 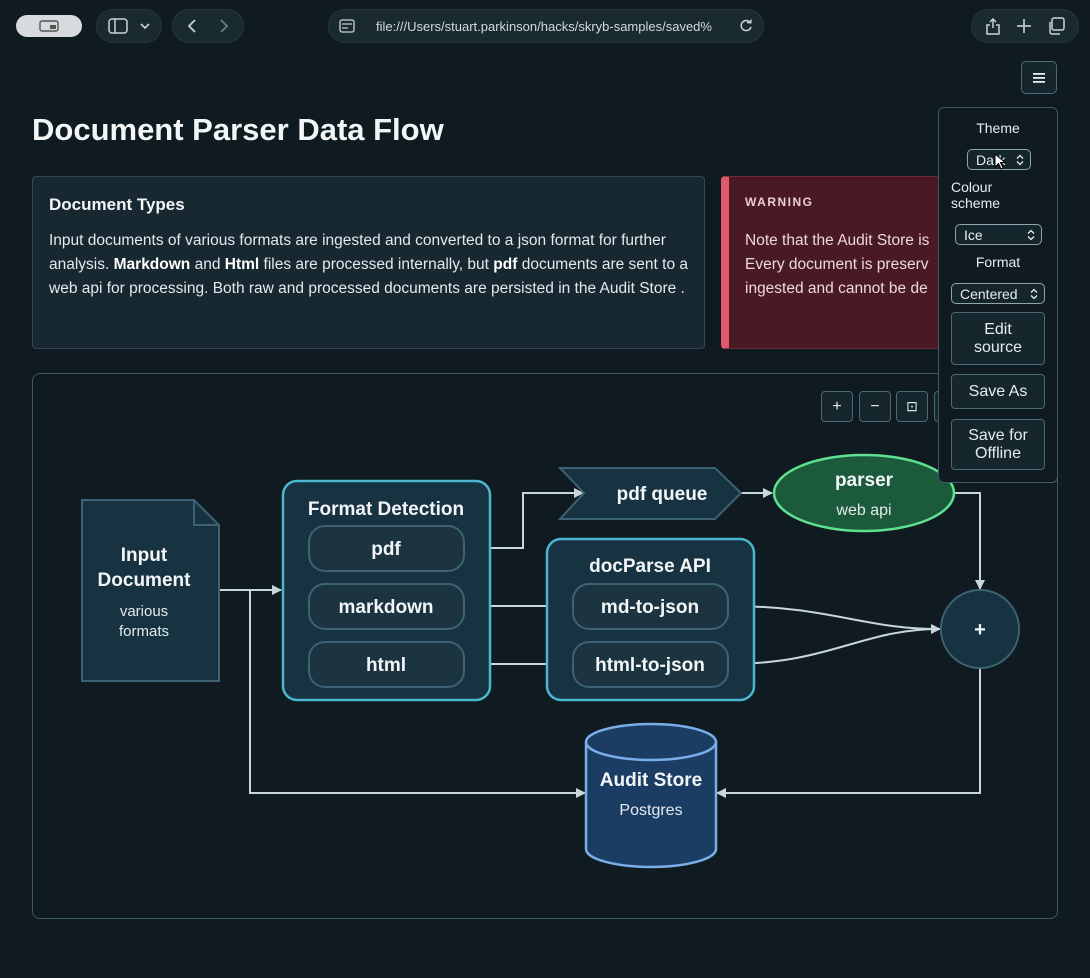 What do you see at coordinates (836, 288) in the screenshot?
I see `warning-line-3: ingested and cannot be de` at bounding box center [836, 288].